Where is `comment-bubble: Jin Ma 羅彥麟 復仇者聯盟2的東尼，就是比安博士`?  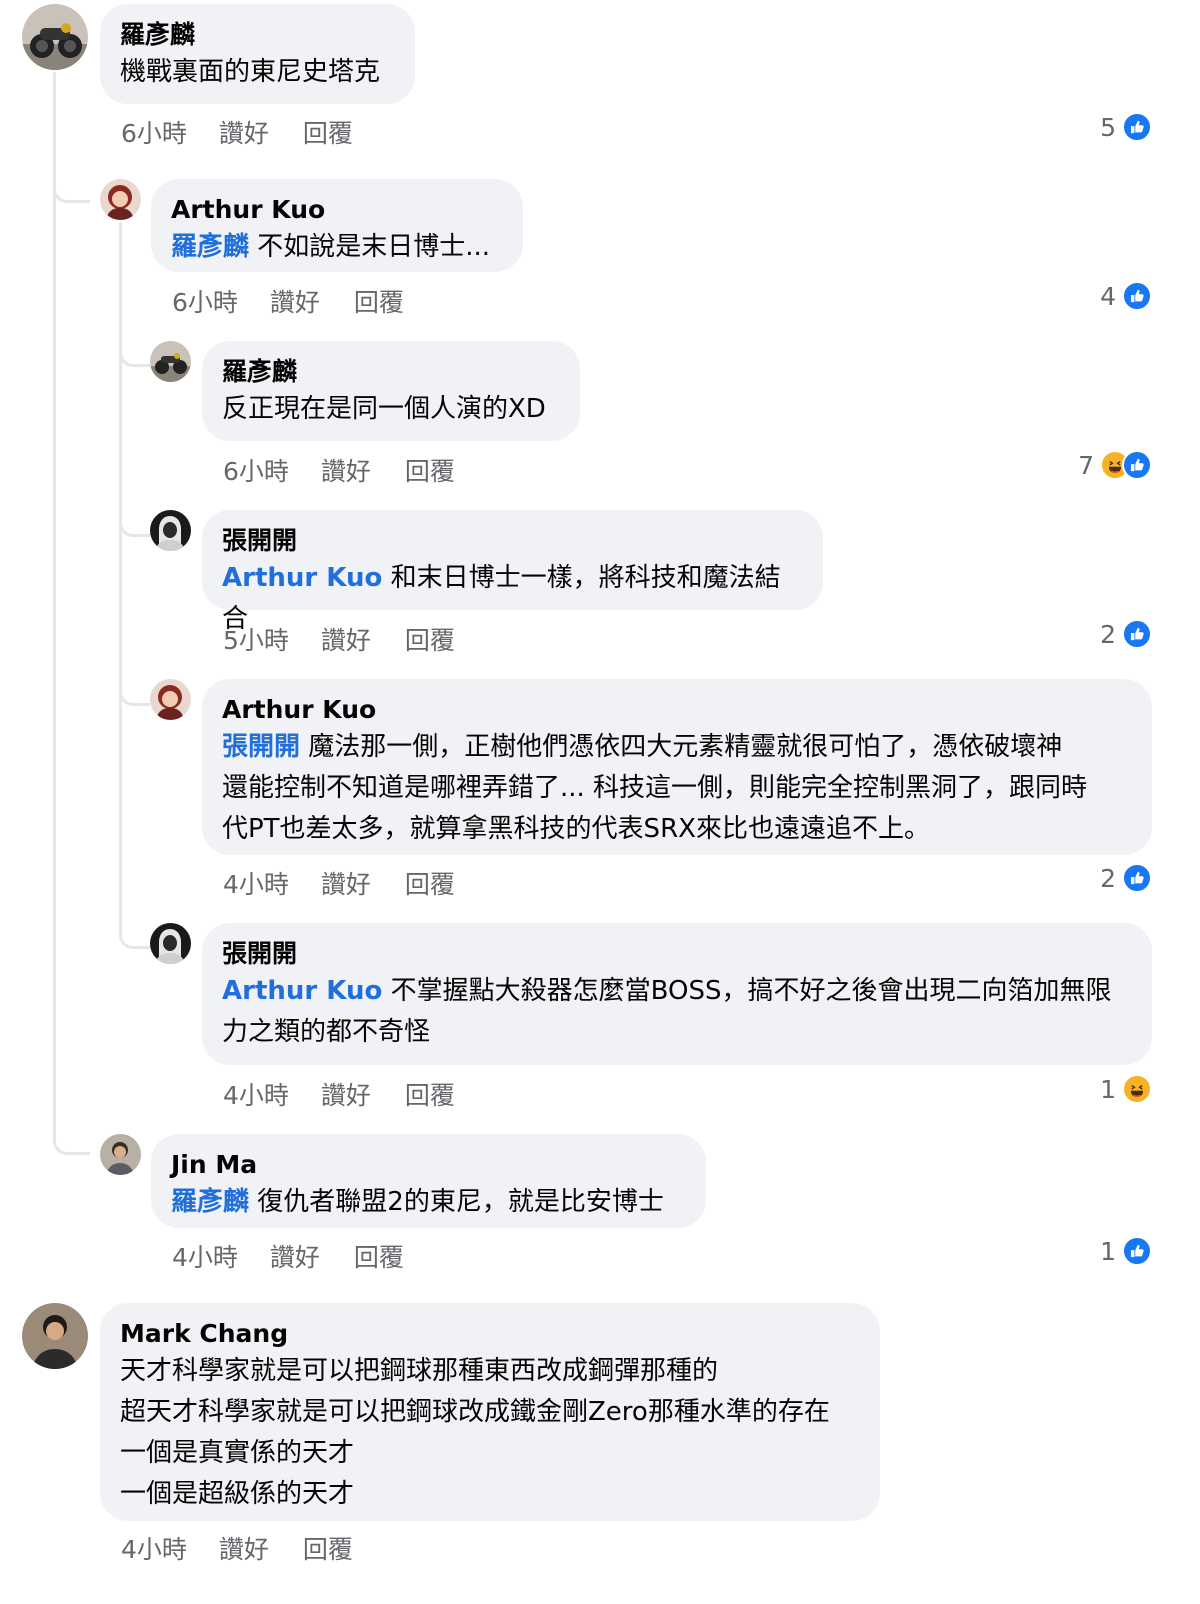
comment-bubble: Jin Ma 羅彥麟 復仇者聯盟2的東尼，就是比安博士 is located at coordinates (428, 1181).